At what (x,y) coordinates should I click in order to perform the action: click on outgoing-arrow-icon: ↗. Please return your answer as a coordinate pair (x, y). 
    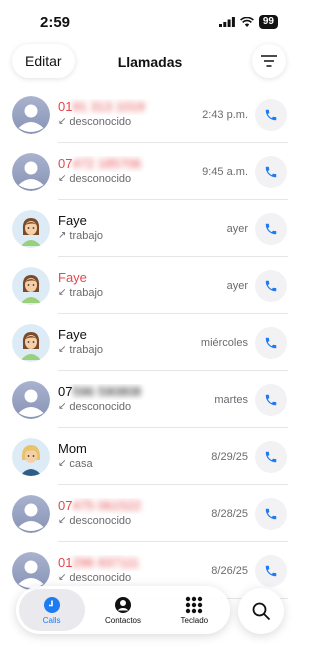
    Looking at the image, I should click on (62, 235).